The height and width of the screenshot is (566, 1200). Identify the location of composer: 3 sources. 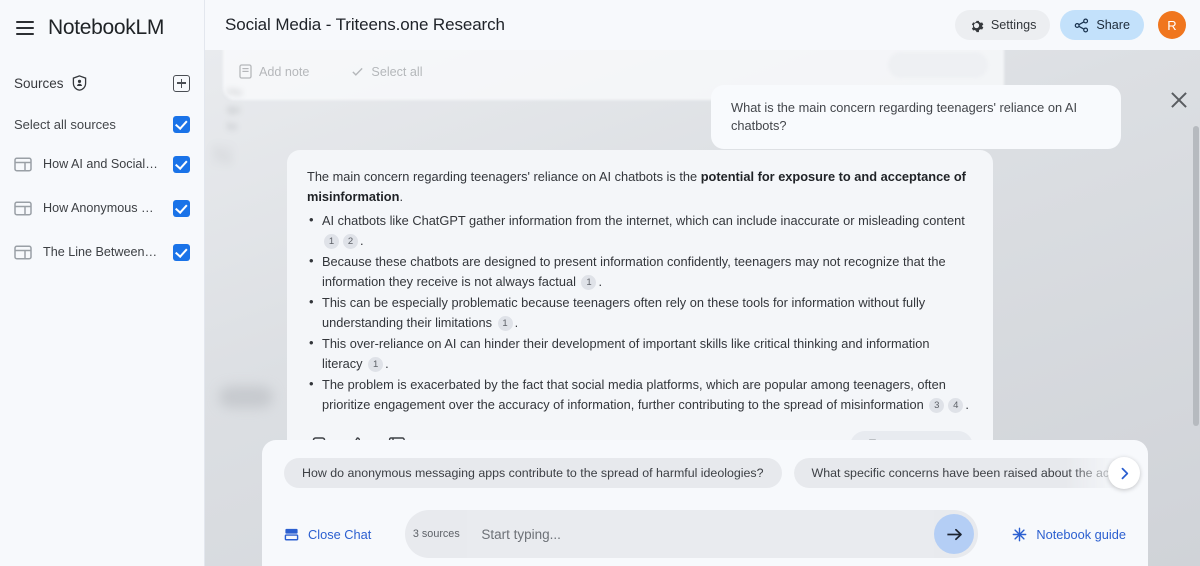
(692, 534).